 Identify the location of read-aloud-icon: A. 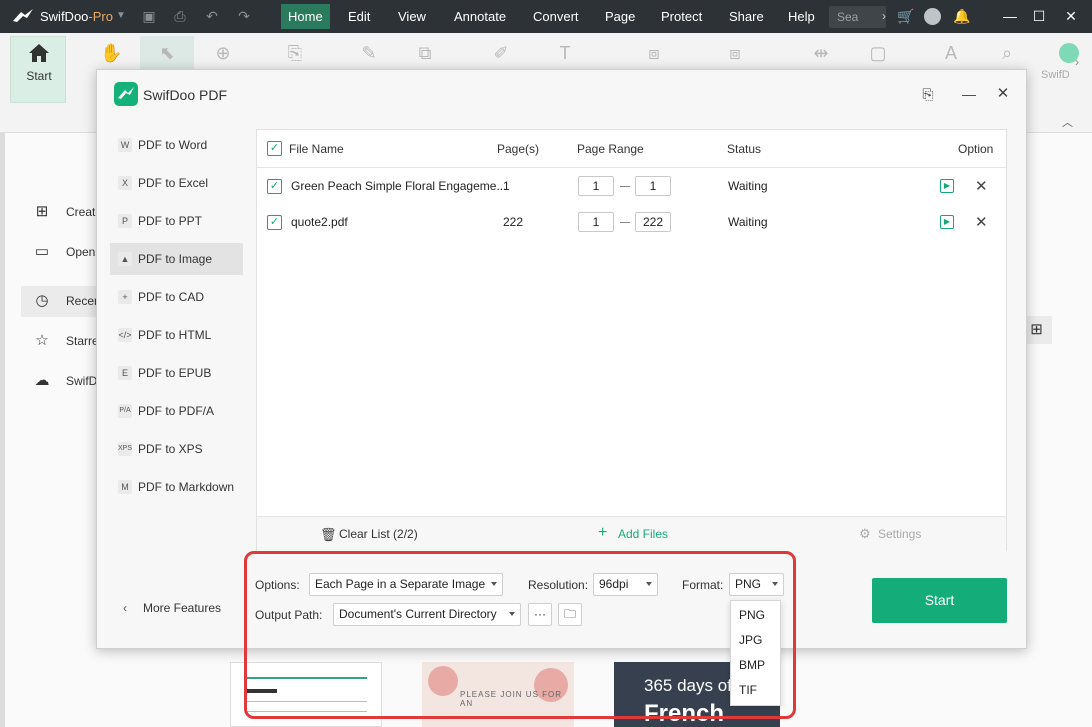
(951, 53).